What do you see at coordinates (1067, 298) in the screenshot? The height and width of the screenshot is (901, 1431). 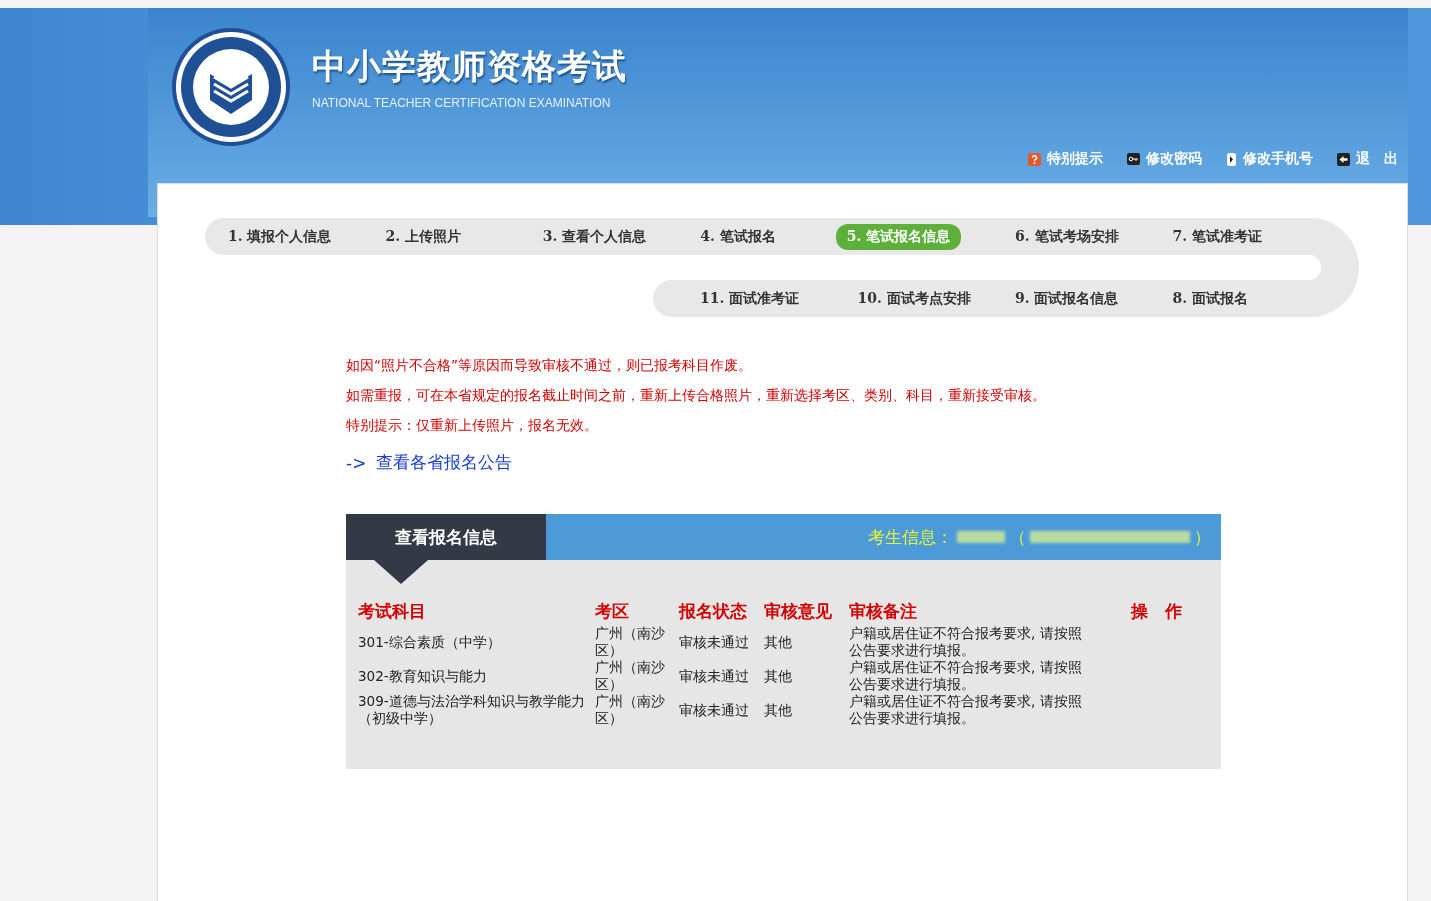 I see `step-tab: 9. 面试报名信息` at bounding box center [1067, 298].